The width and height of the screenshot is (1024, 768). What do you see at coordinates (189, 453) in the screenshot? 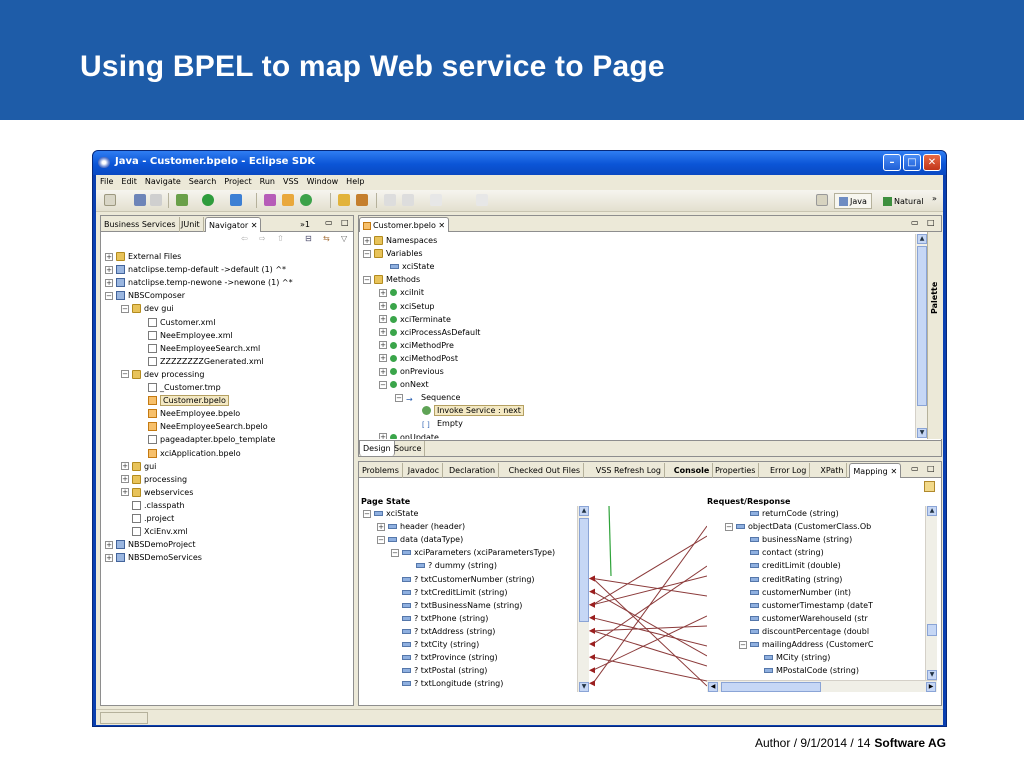
I see `tree-item: xciApplication.bpelo` at bounding box center [189, 453].